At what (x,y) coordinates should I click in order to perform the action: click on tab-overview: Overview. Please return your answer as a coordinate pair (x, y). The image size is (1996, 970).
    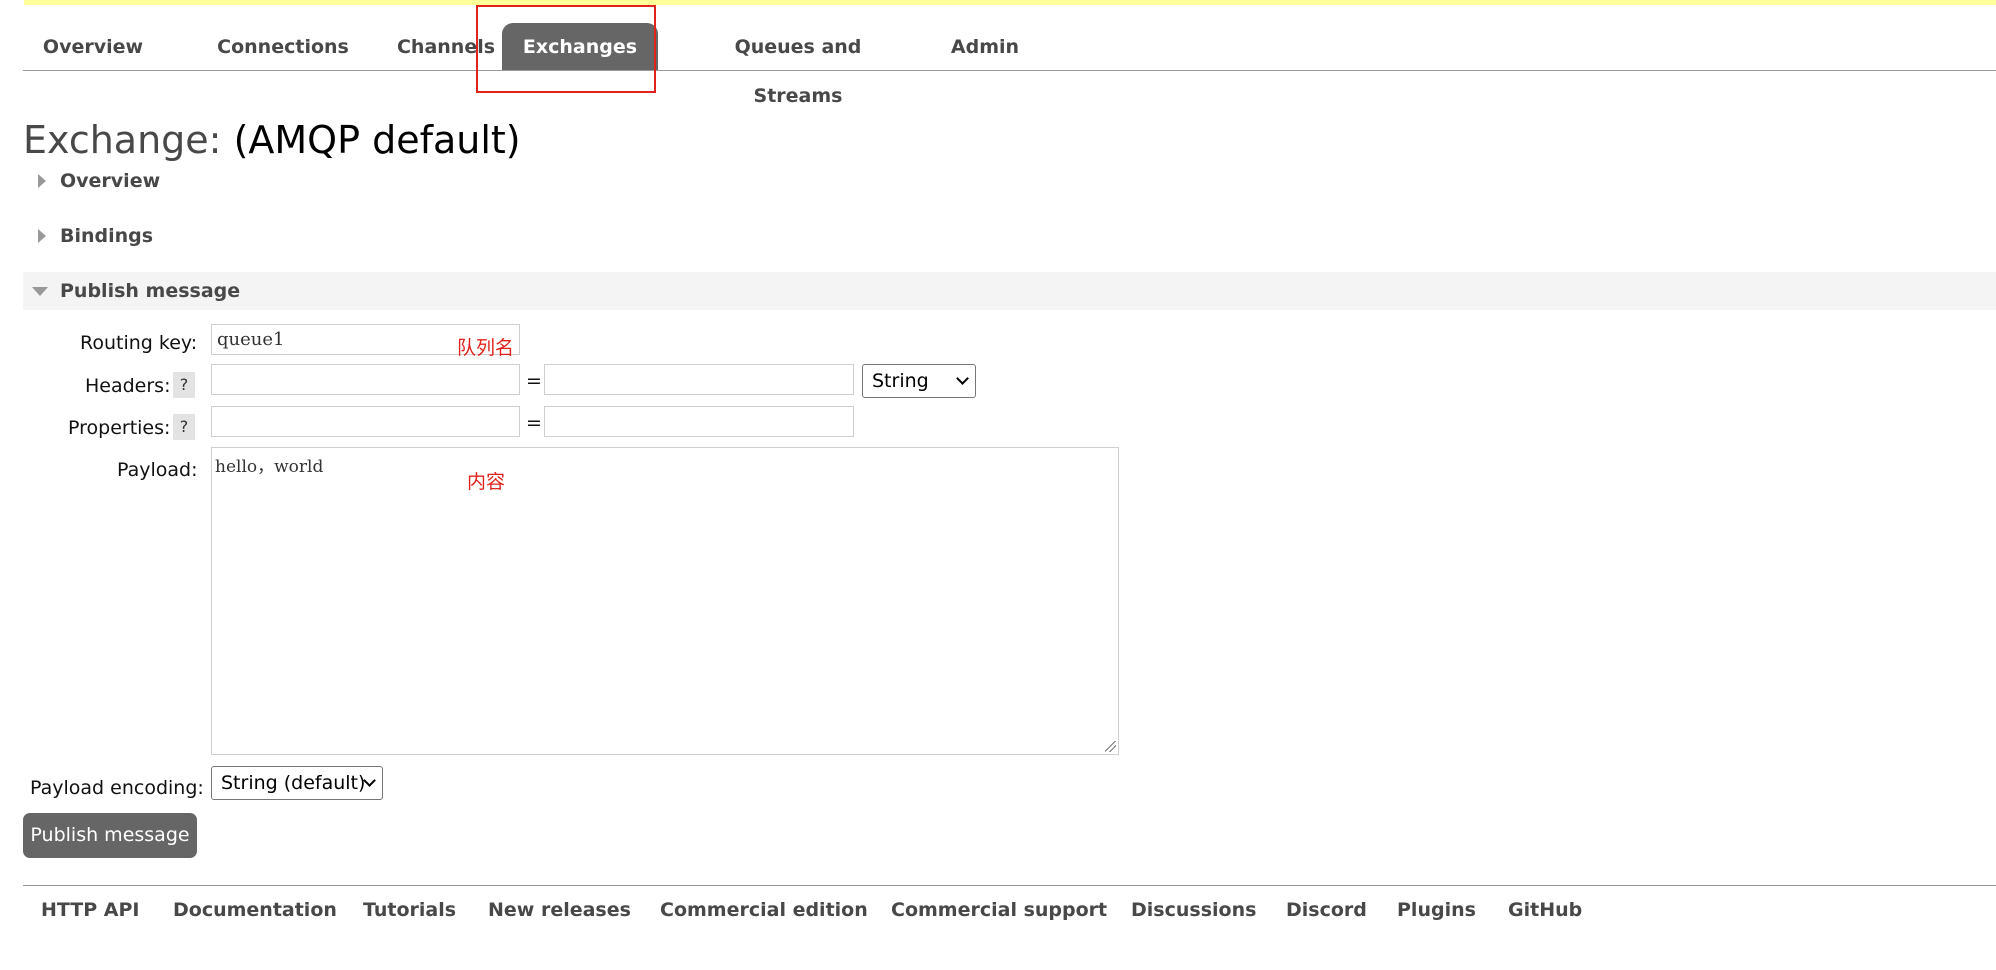
    Looking at the image, I should click on (93, 46).